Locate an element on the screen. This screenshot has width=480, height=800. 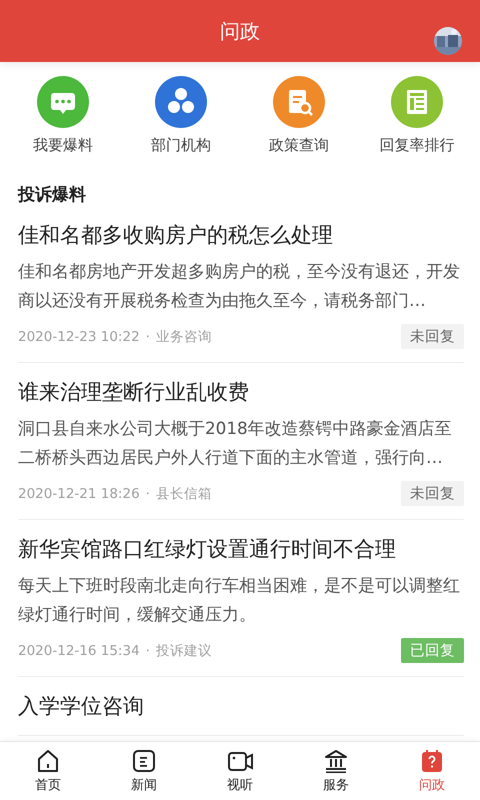
calendar-icon is located at coordinates (432, 761).